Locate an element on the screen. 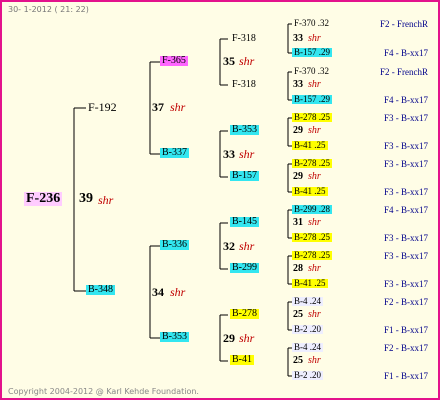 This screenshot has width=440, height=400. right-label-15: F2 - B-xx17 is located at coordinates (405, 348).